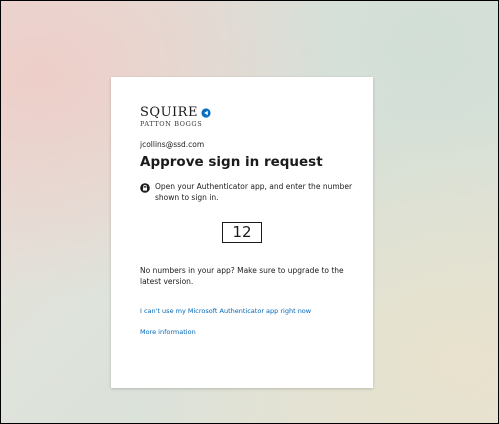 Image resolution: width=499 pixels, height=424 pixels. I want to click on company-logo: SQUIRE PATTON BOGGS, so click(175, 116).